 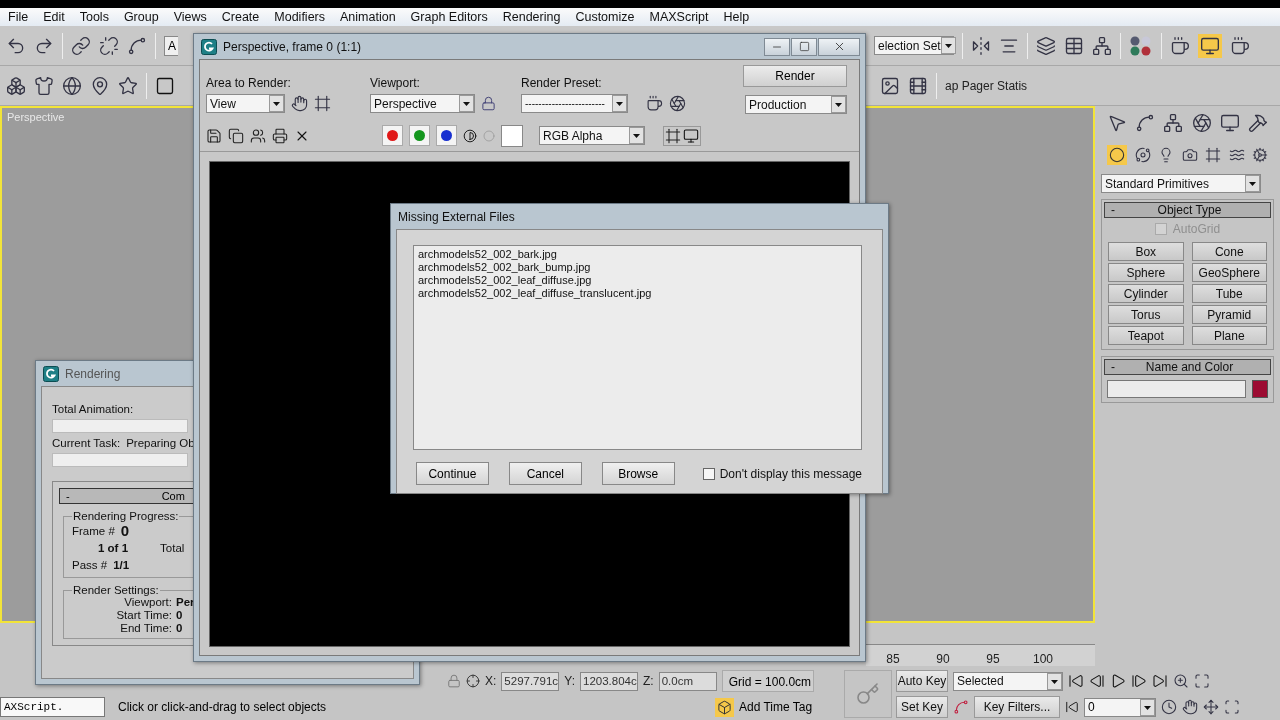 What do you see at coordinates (52, 707) in the screenshot?
I see `maxscript-field: AXScript.` at bounding box center [52, 707].